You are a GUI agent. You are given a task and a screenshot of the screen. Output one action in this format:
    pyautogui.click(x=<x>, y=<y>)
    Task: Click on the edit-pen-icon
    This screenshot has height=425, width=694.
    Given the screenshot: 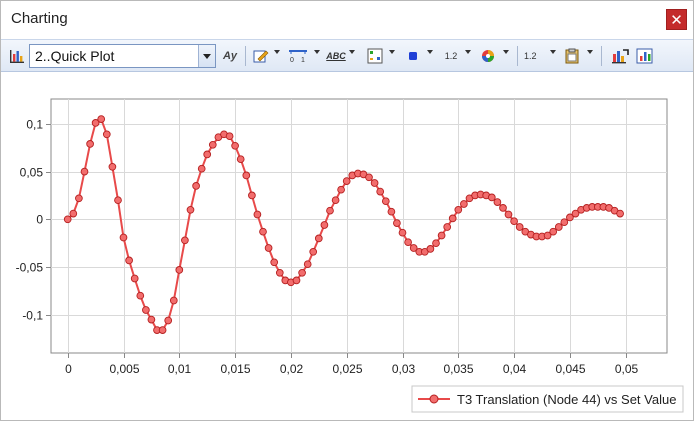 What is the action you would take?
    pyautogui.click(x=261, y=56)
    